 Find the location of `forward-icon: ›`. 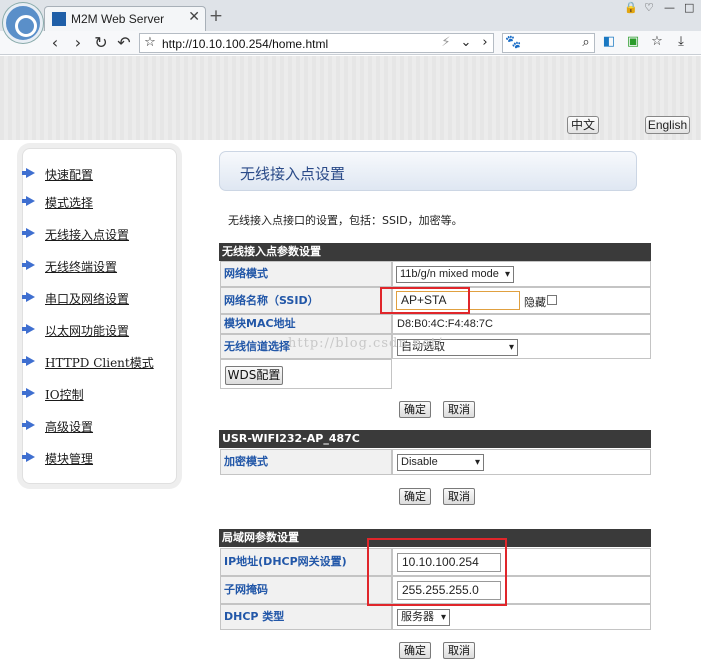

forward-icon: › is located at coordinates (78, 43).